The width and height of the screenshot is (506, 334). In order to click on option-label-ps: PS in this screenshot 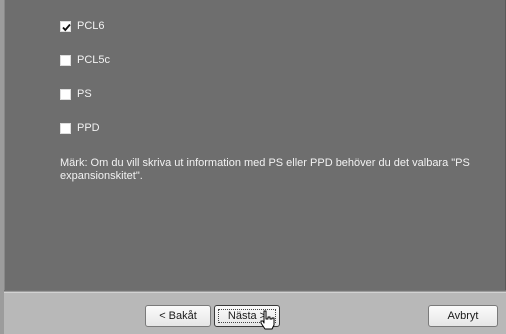, I will do `click(84, 94)`.